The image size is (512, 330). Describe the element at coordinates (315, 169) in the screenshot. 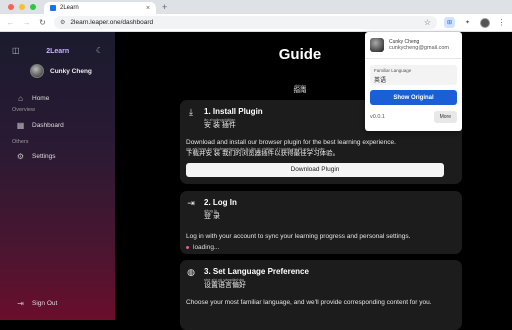

I see `download-plugin-button: Download Plugin` at that location.